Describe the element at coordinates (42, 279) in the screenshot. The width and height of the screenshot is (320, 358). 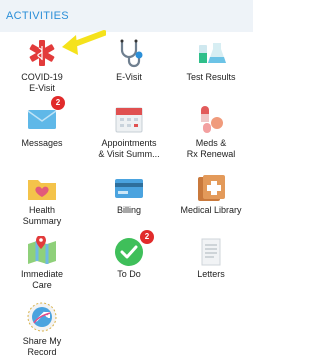
I see `tile-label: Immediate Care` at that location.